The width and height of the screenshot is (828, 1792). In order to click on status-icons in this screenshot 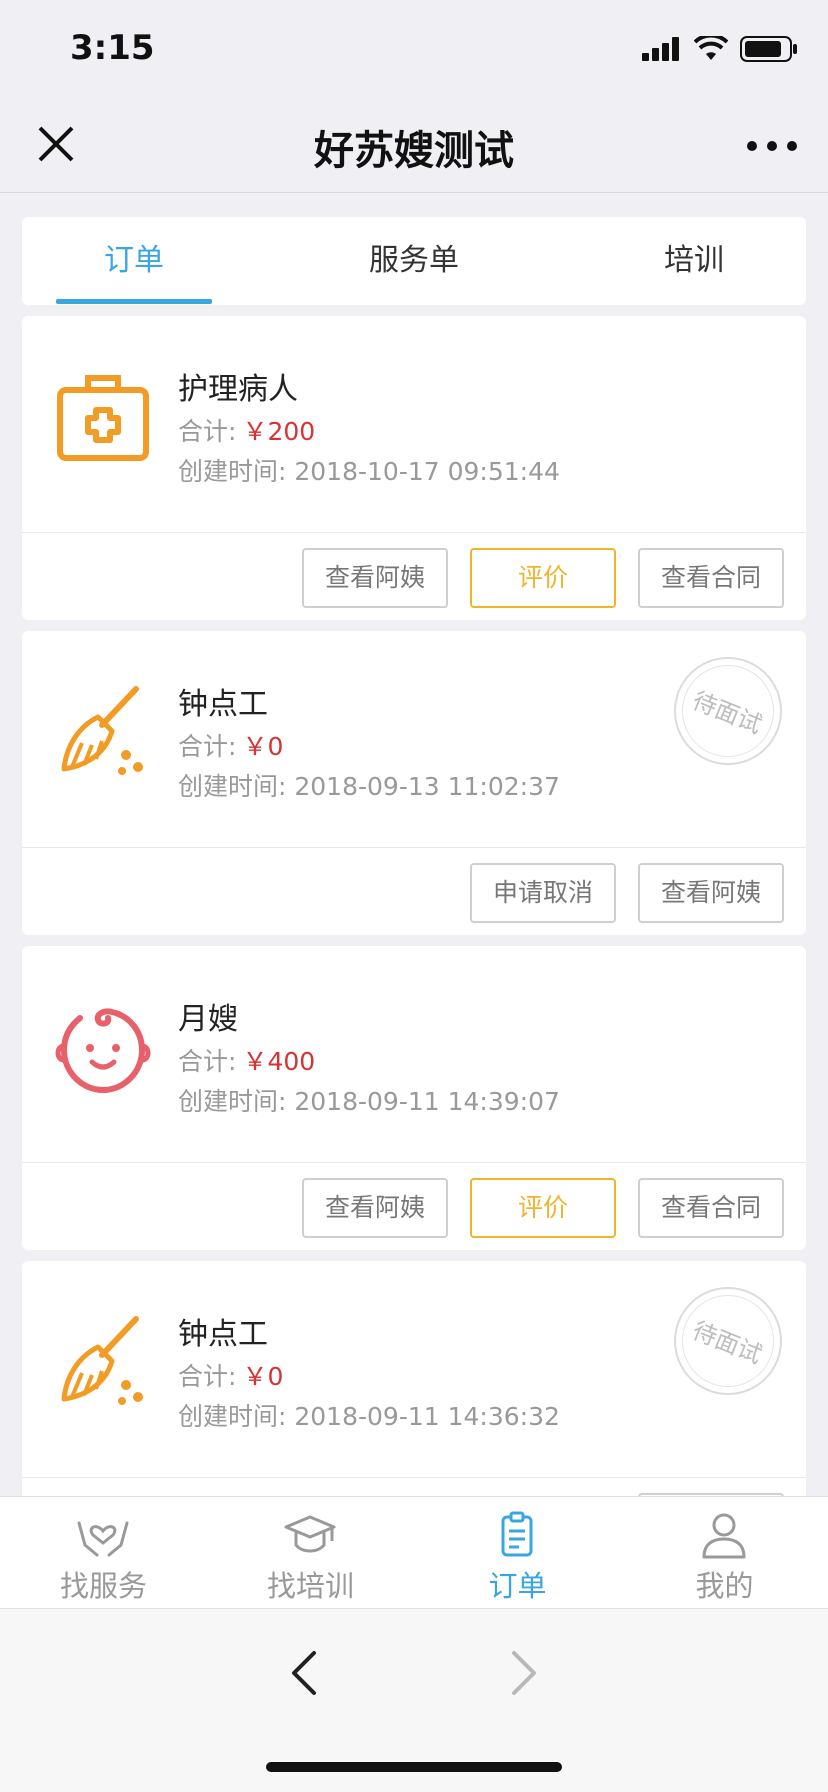, I will do `click(720, 49)`.